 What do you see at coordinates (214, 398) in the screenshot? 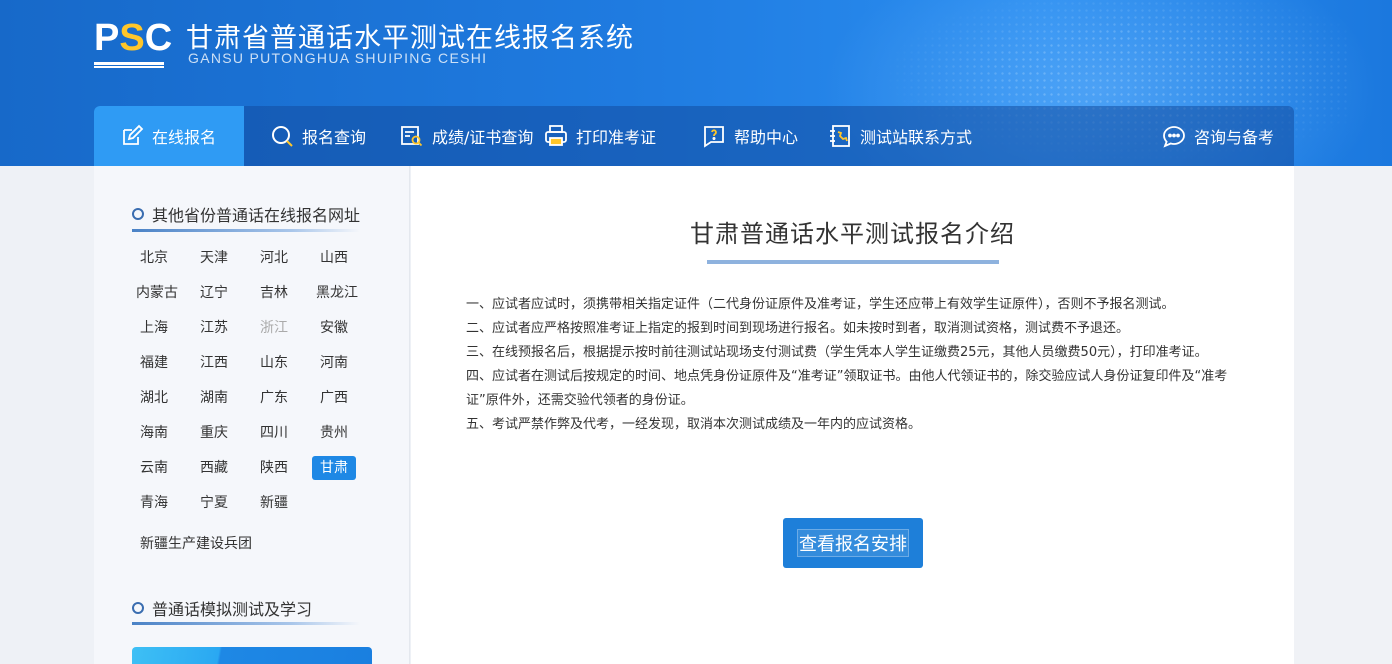
I see `province-link: 湖南` at bounding box center [214, 398].